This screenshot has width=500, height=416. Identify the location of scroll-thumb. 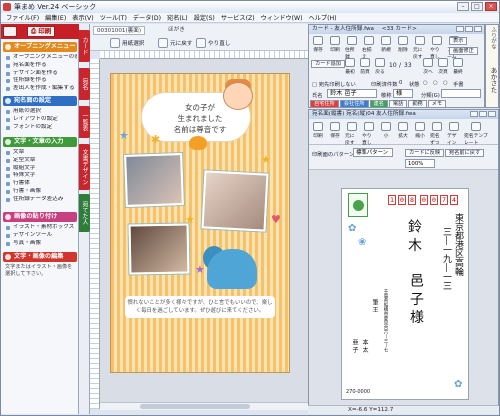
(195, 406).